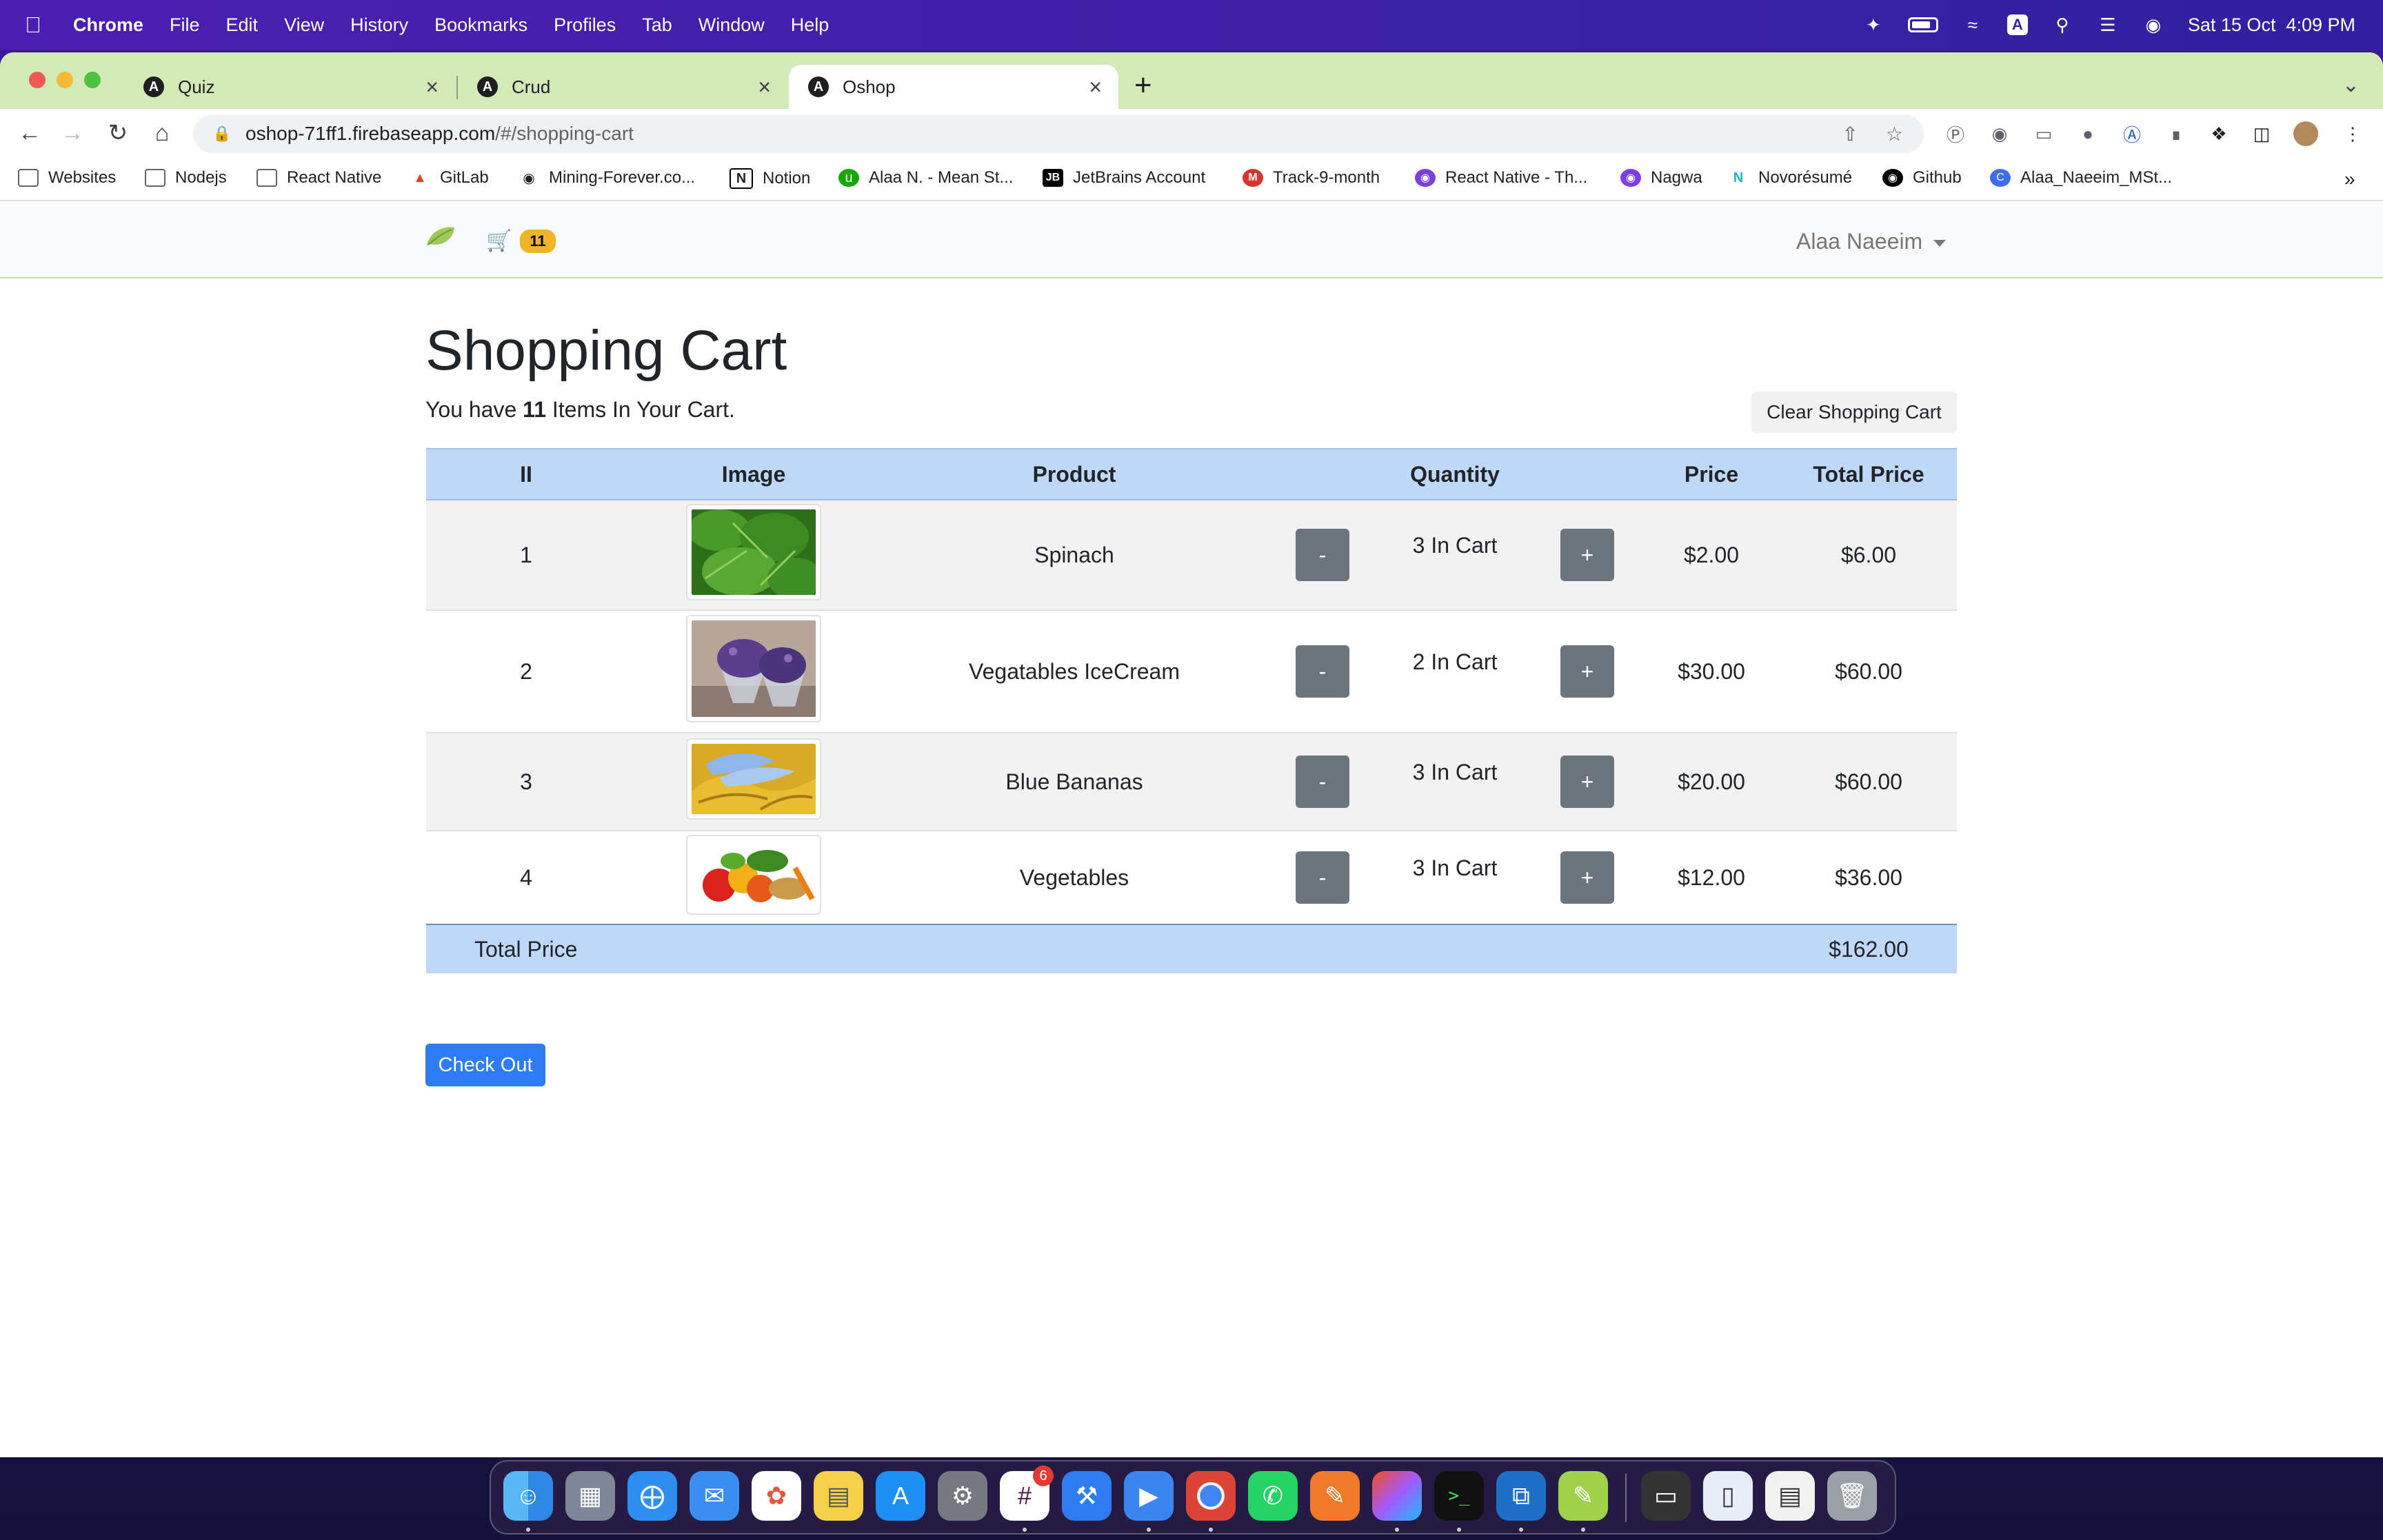 The width and height of the screenshot is (2383, 1540). Describe the element at coordinates (810, 25) in the screenshot. I see `menu-help: Help` at that location.